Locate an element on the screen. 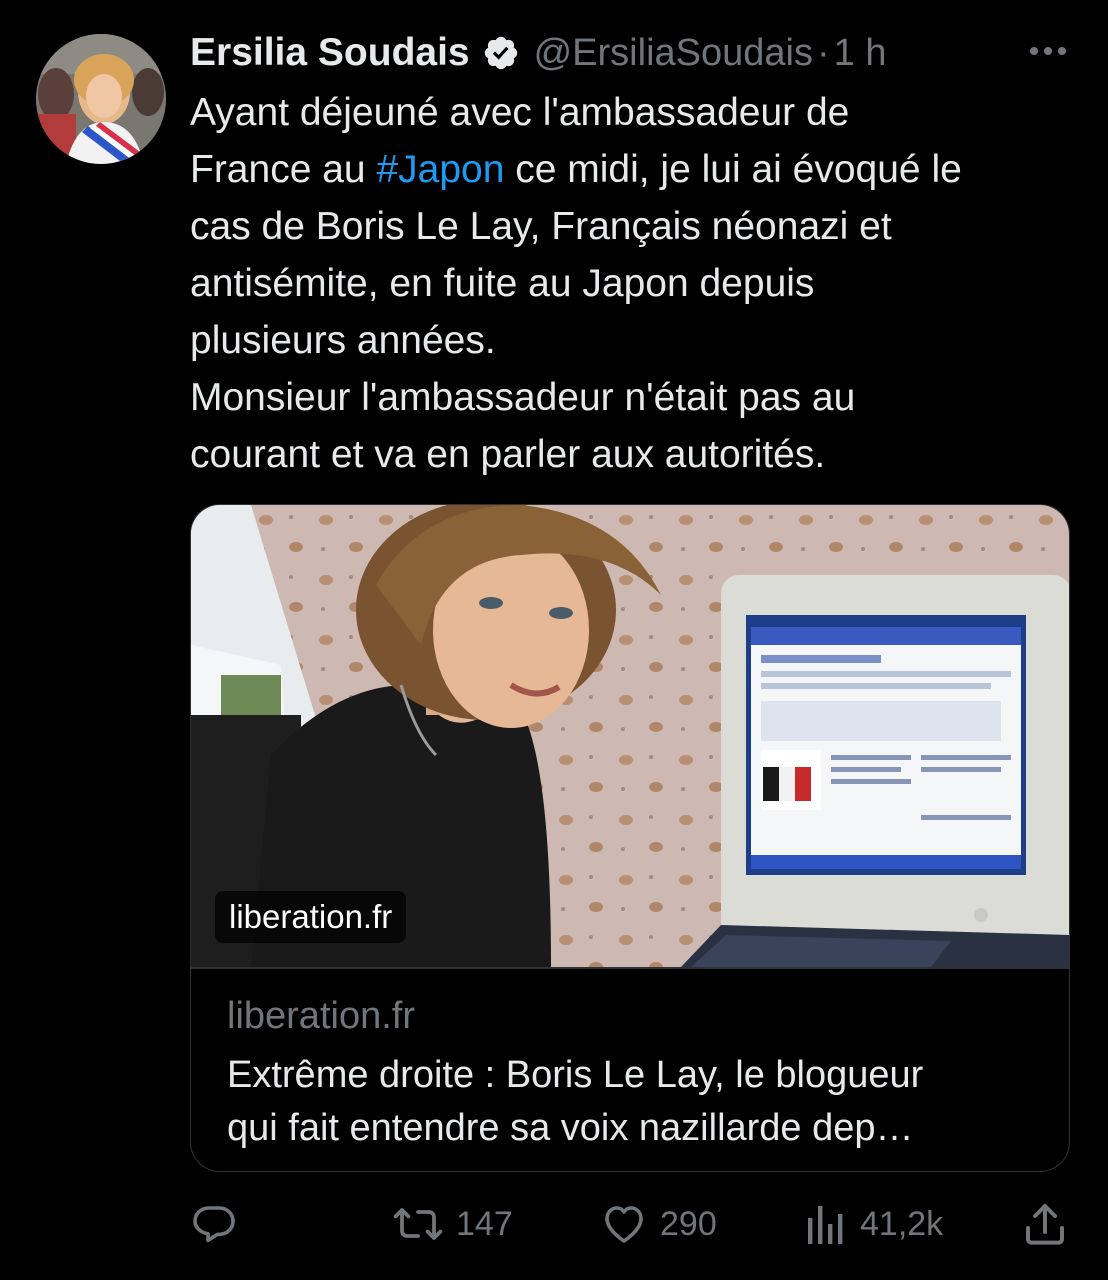 The image size is (1108, 1280). share-button is located at coordinates (1045, 1224).